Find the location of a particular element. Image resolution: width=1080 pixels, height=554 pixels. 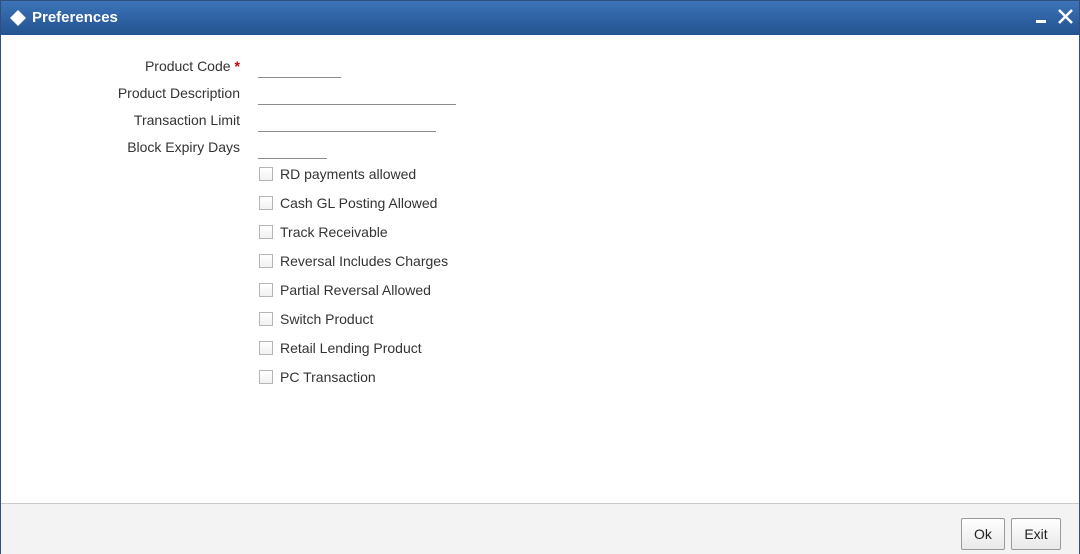

block-expiry-days-label: Block Expiry Days is located at coordinates (183, 147).